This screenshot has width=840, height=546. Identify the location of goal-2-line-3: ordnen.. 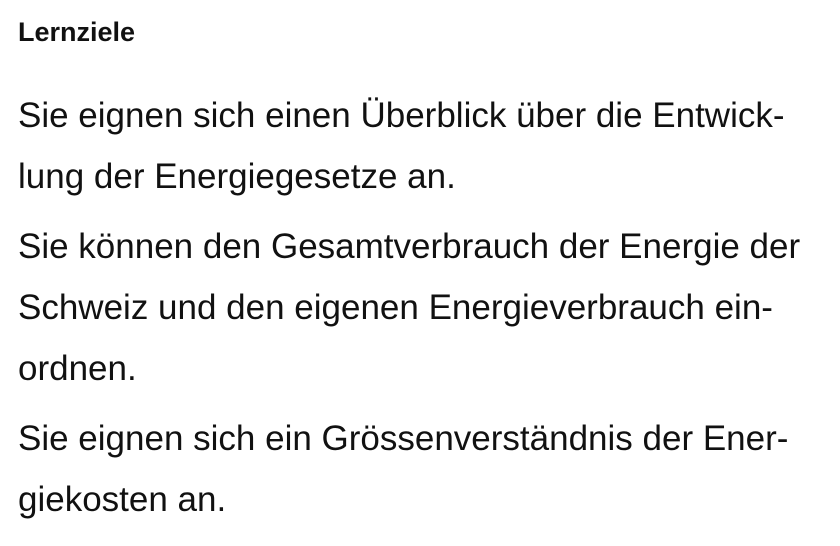
(77, 368).